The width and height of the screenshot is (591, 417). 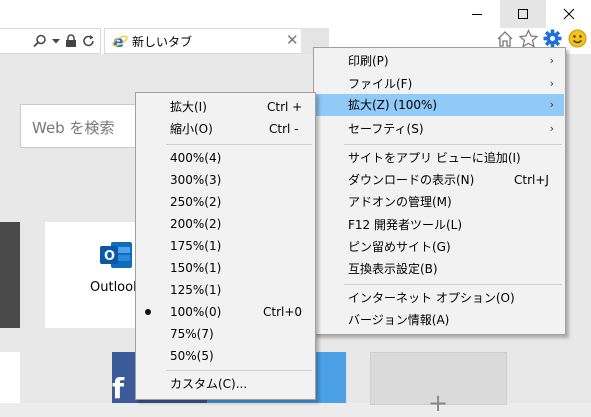 I want to click on menu-item-internet-options: インターネット オプション(O), so click(x=439, y=298).